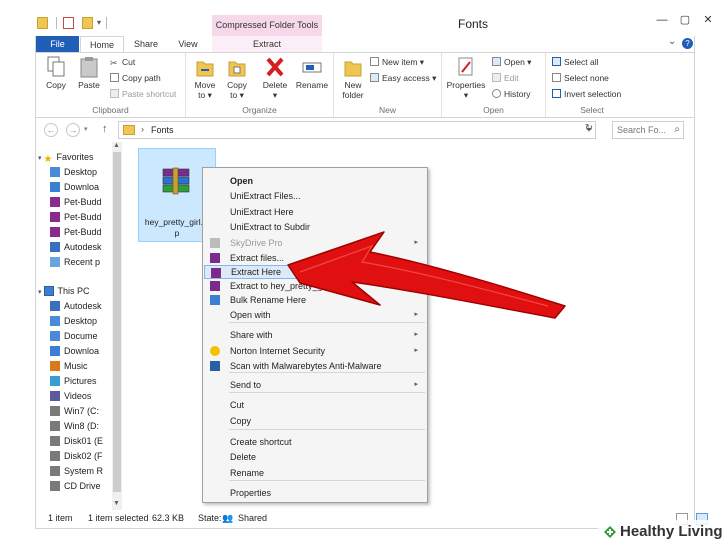 The width and height of the screenshot is (728, 546). Describe the element at coordinates (315, 421) in the screenshot. I see `menu-item-copy: Copy` at that location.